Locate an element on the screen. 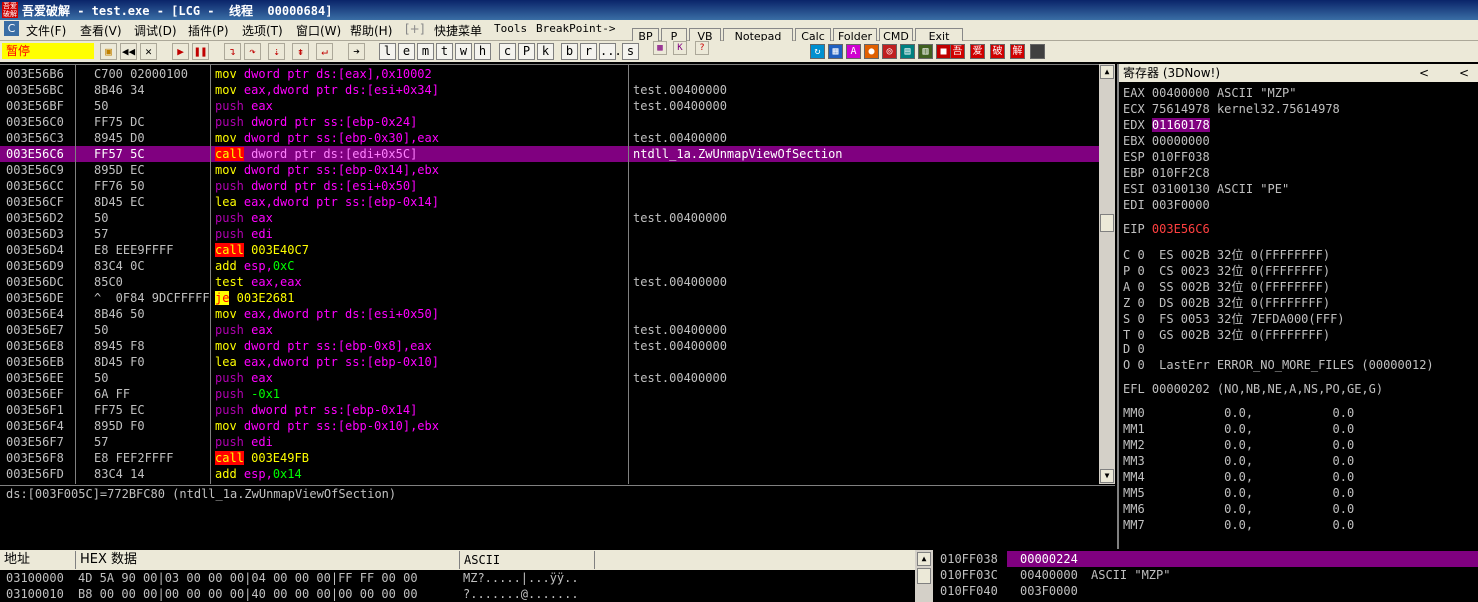  plugin-a-icon: A is located at coordinates (853, 51).